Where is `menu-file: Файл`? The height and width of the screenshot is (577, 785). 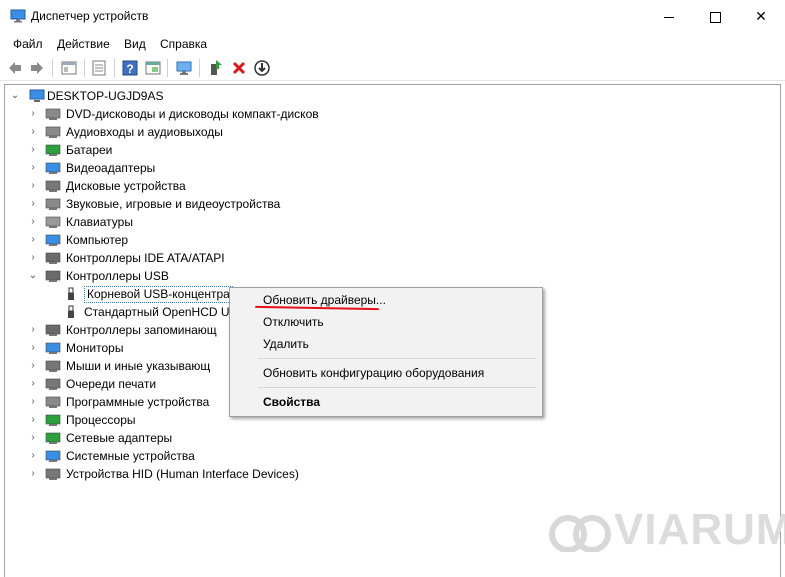
menu-file: Файл is located at coordinates (28, 44).